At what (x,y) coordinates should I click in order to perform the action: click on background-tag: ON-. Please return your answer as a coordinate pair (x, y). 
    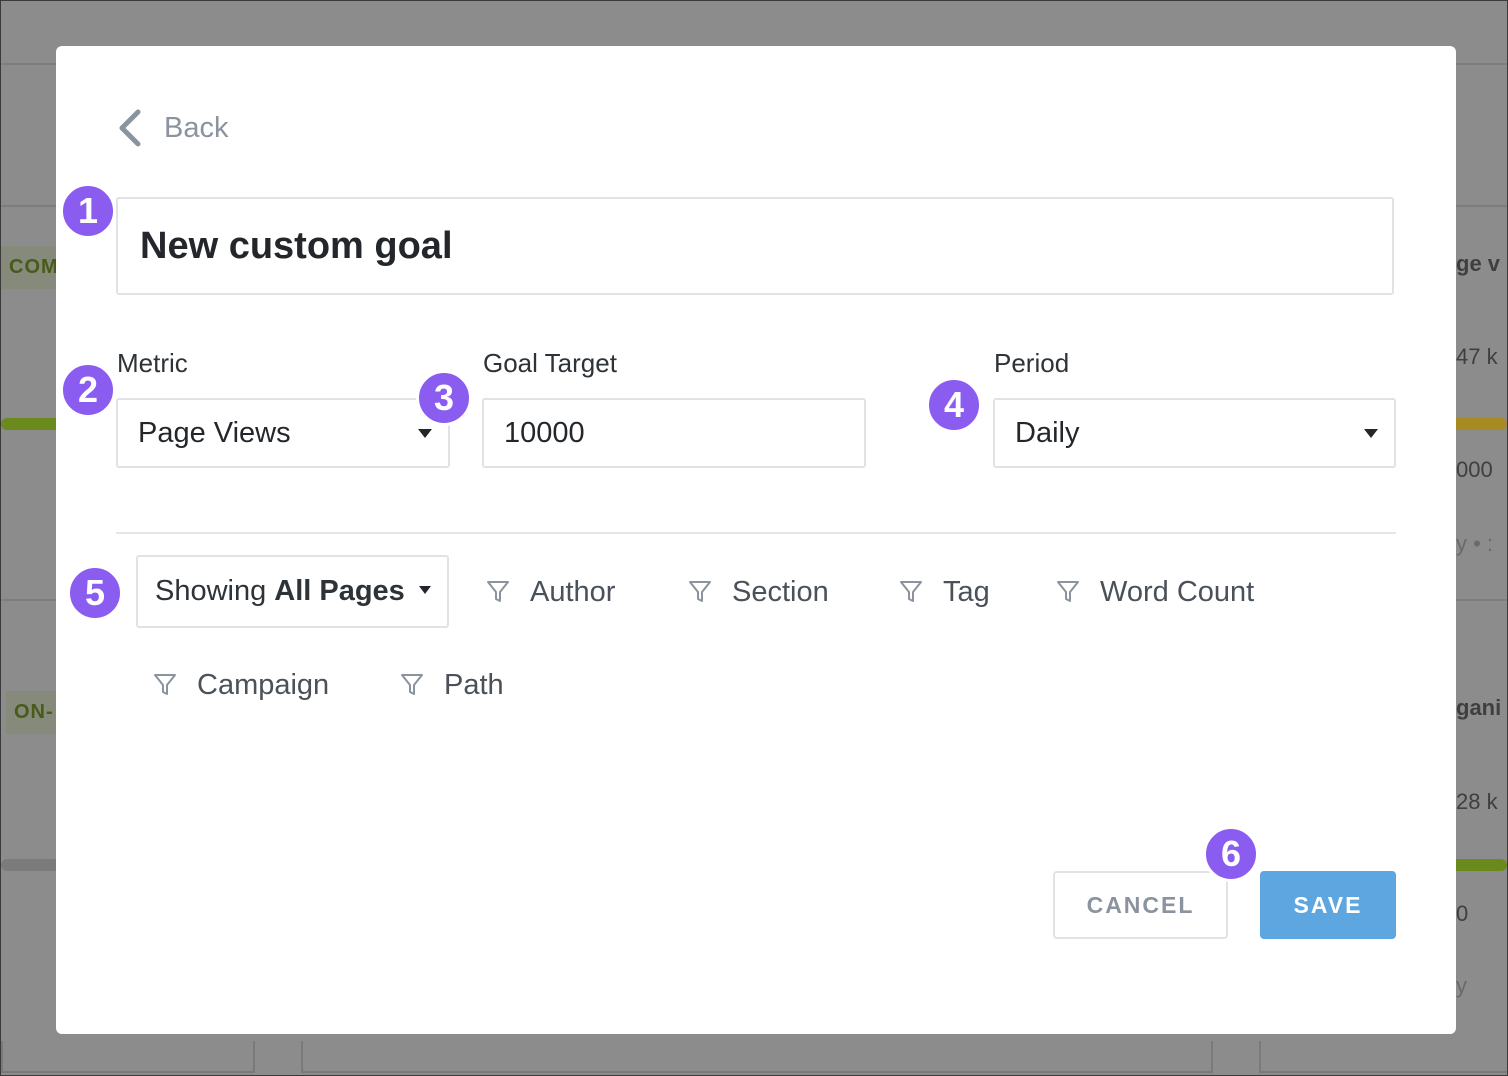
    Looking at the image, I should click on (34, 712).